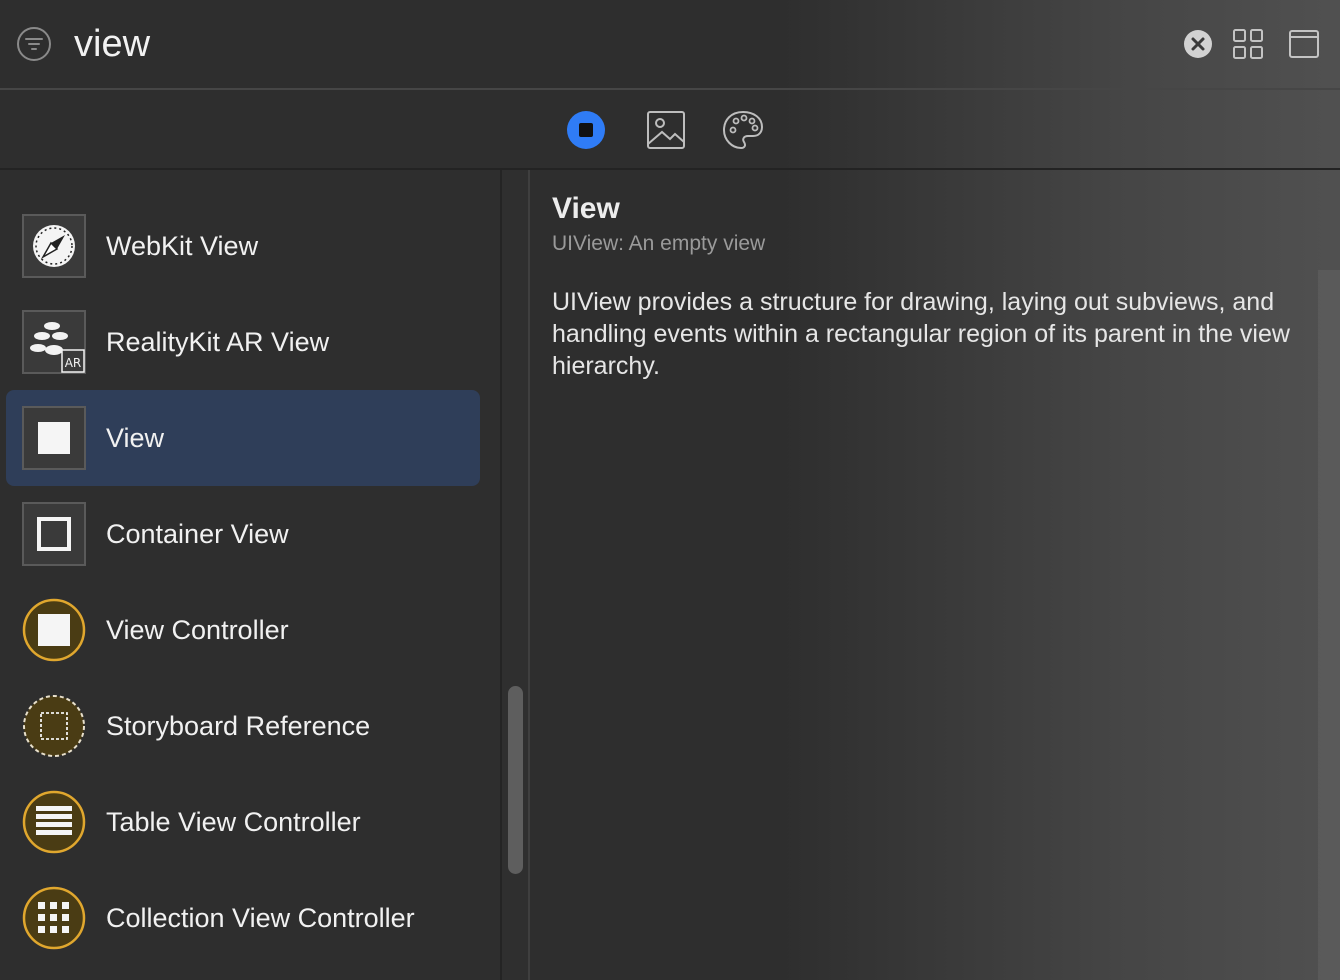  Describe the element at coordinates (54, 630) in the screenshot. I see `view-controller-icon` at that location.